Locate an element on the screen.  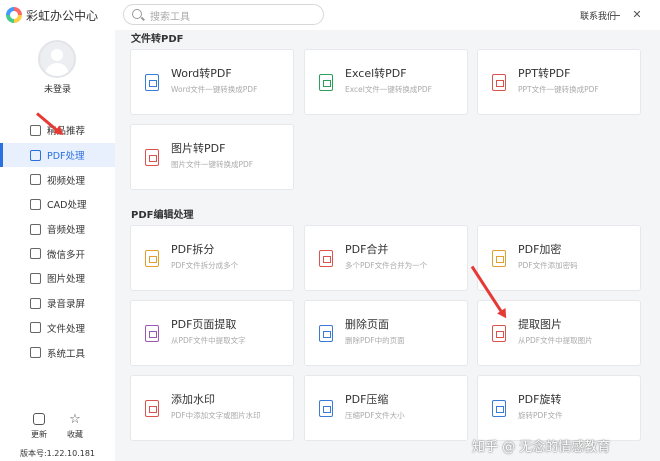
delete-page-icon is located at coordinates (326, 333).